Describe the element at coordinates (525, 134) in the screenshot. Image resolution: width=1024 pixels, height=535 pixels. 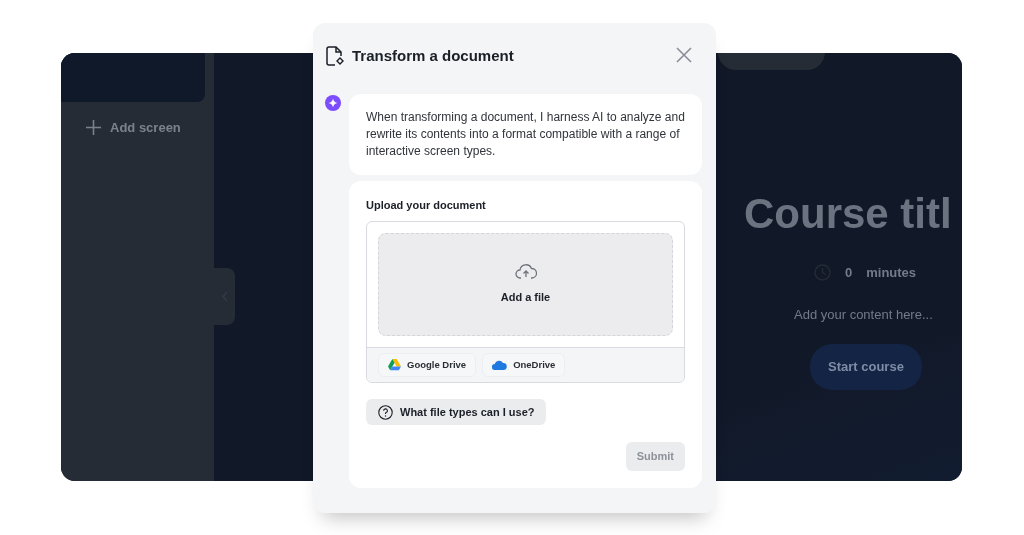
I see `assistant-message: When transforming a document, I harness AI to analyze and rewrite its contents into a format compatible with a range of interactive screen types.` at that location.